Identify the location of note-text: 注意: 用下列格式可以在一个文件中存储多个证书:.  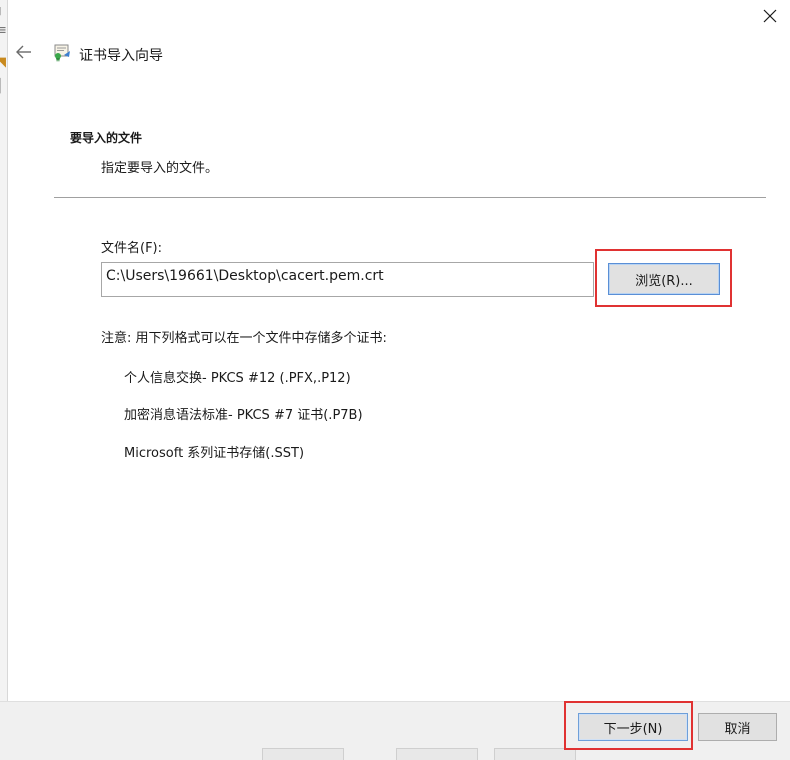
(244, 338).